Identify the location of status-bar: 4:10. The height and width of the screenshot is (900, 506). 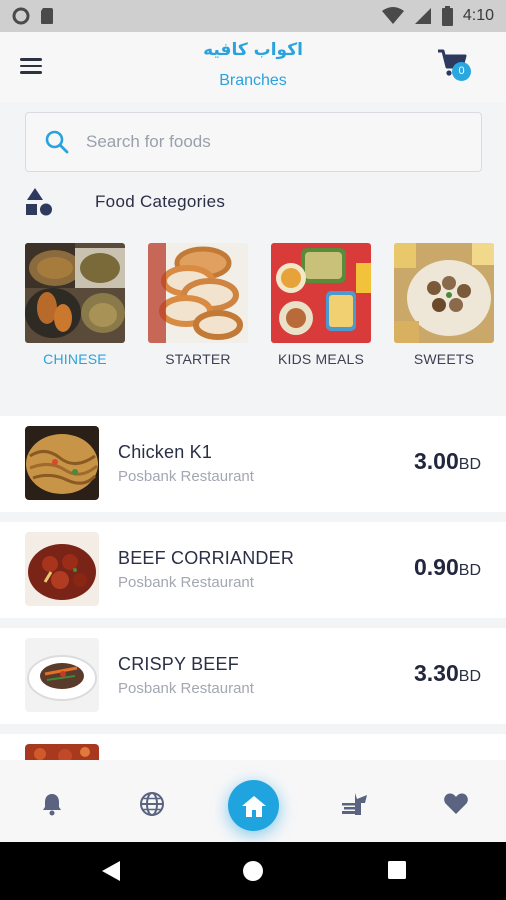
(253, 16).